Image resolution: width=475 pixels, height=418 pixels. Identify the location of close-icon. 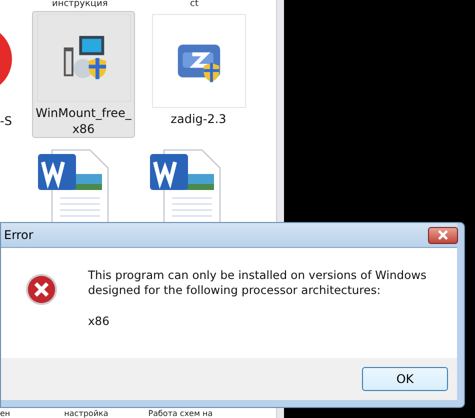
(443, 235).